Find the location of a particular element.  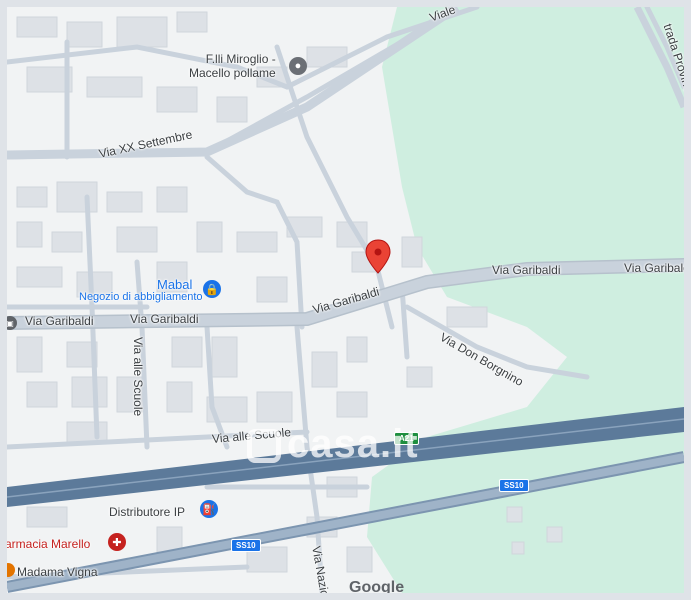

pharmacy-icon: ✚ is located at coordinates (117, 542).